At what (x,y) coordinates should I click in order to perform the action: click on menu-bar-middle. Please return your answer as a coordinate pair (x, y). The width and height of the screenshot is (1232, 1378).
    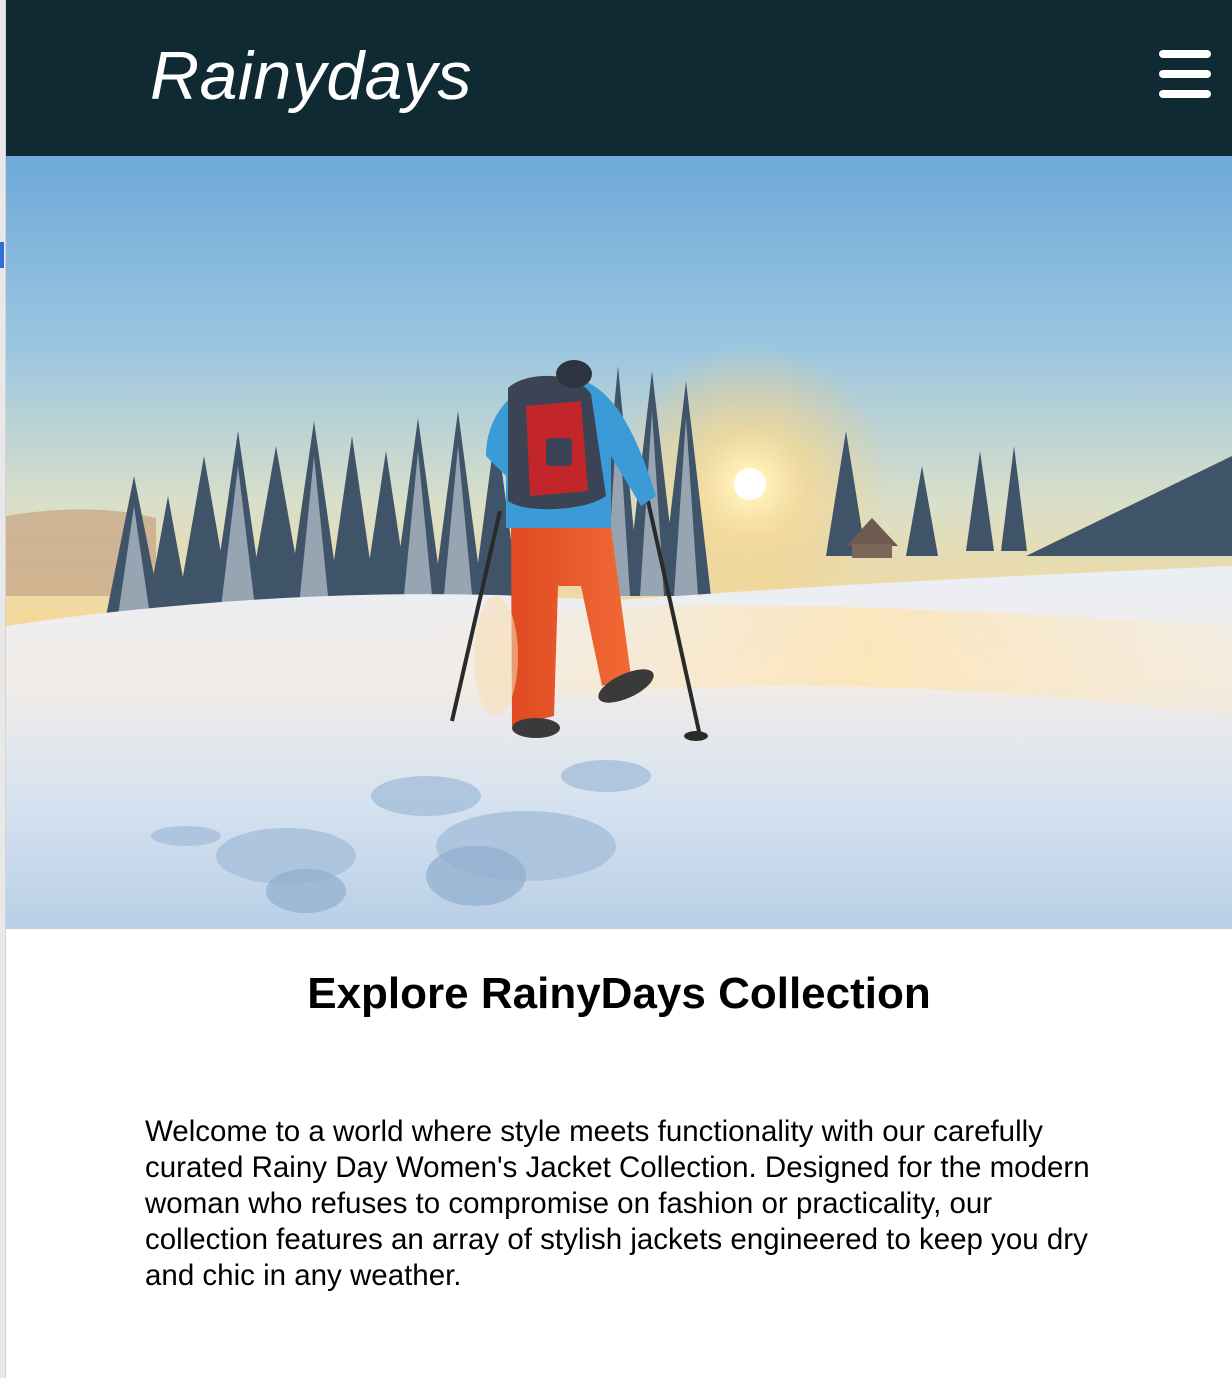
    Looking at the image, I should click on (1185, 74).